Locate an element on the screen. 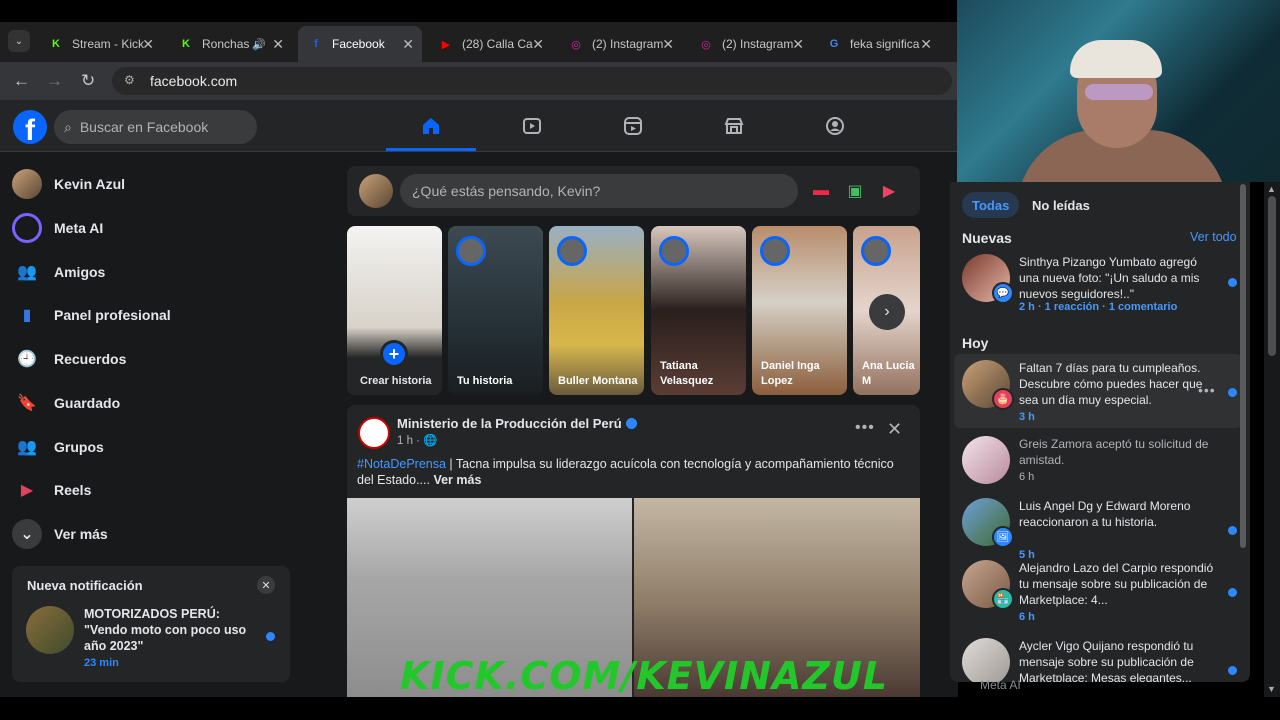 The image size is (1280, 720). sidebar-item: 🔖 Guardado is located at coordinates (157, 403).